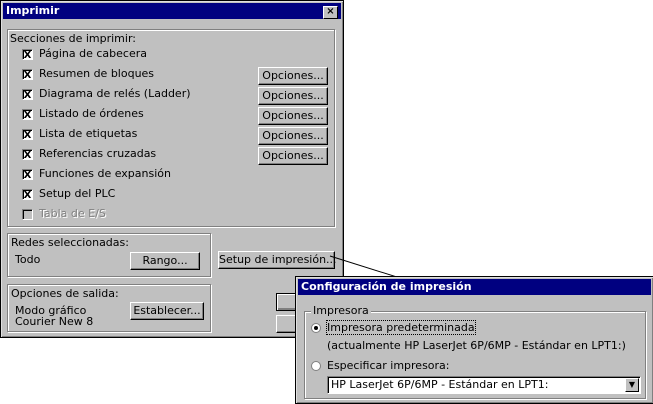 The image size is (653, 404). Describe the element at coordinates (172, 11) in the screenshot. I see `imprimir-titlebar: Imprimir ×` at that location.